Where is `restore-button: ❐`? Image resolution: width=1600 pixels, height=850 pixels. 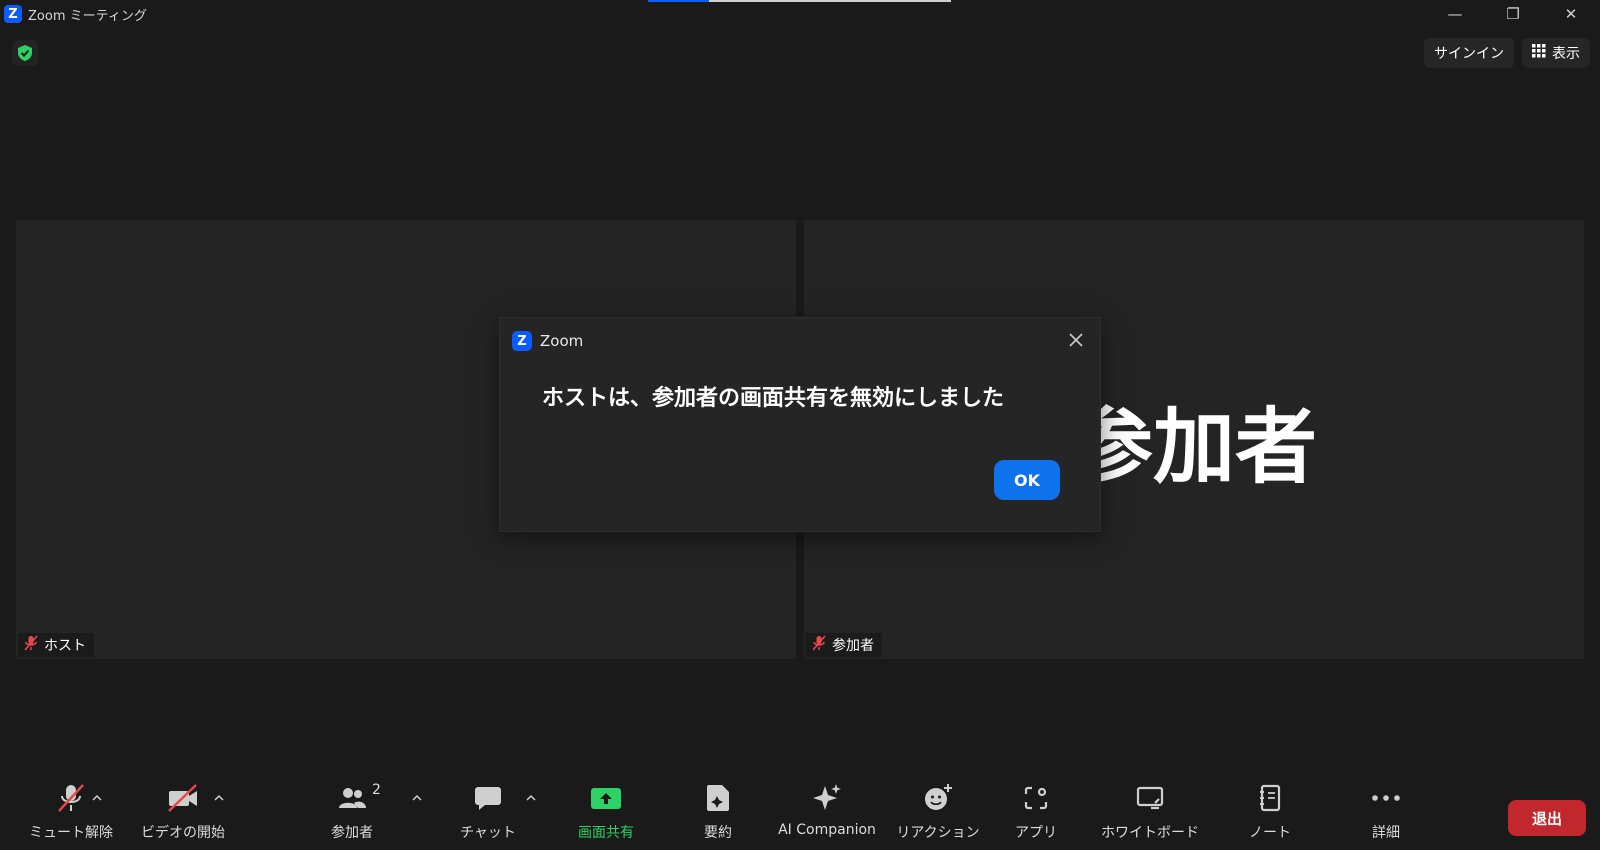
restore-button: ❐ is located at coordinates (1513, 14).